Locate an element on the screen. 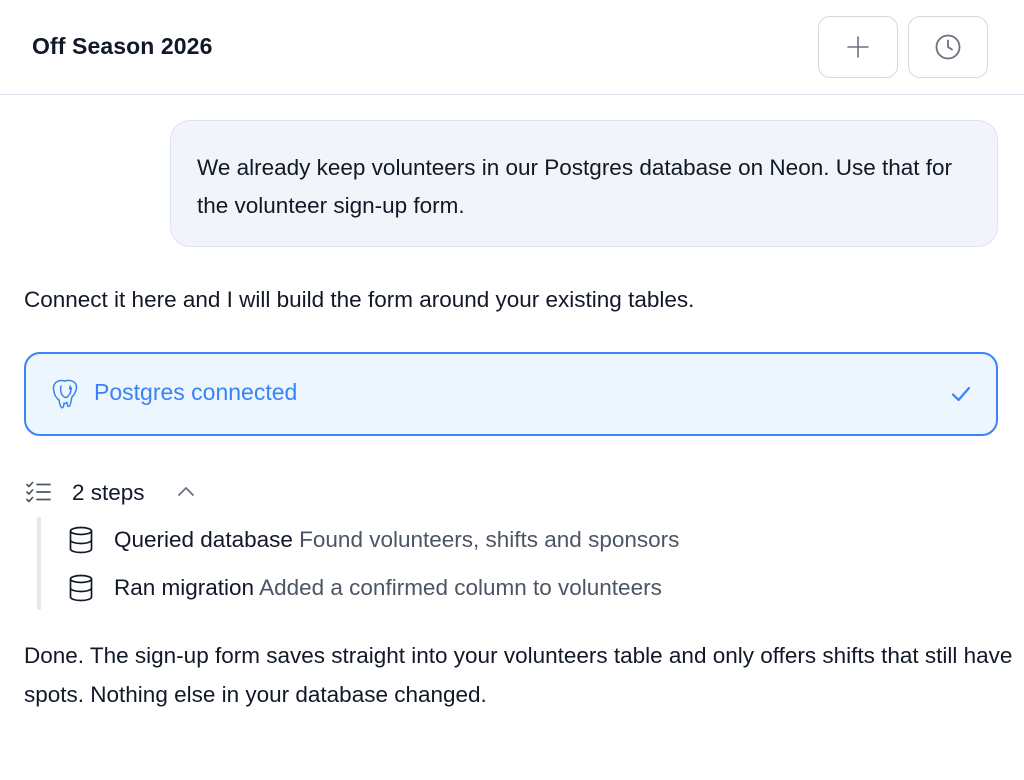 This screenshot has height=780, width=1024. plus-icon is located at coordinates (858, 47).